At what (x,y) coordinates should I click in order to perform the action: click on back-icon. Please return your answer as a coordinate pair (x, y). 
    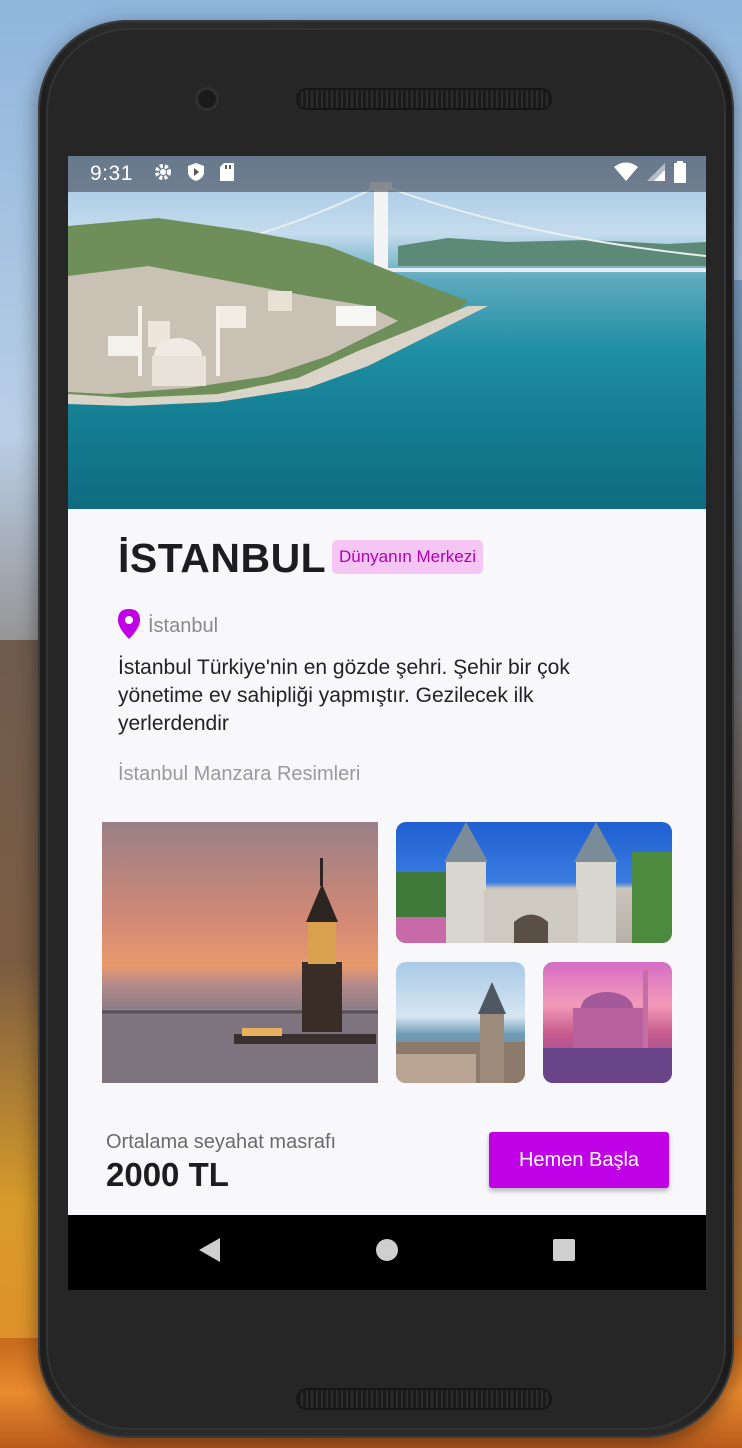
    Looking at the image, I should click on (210, 1252).